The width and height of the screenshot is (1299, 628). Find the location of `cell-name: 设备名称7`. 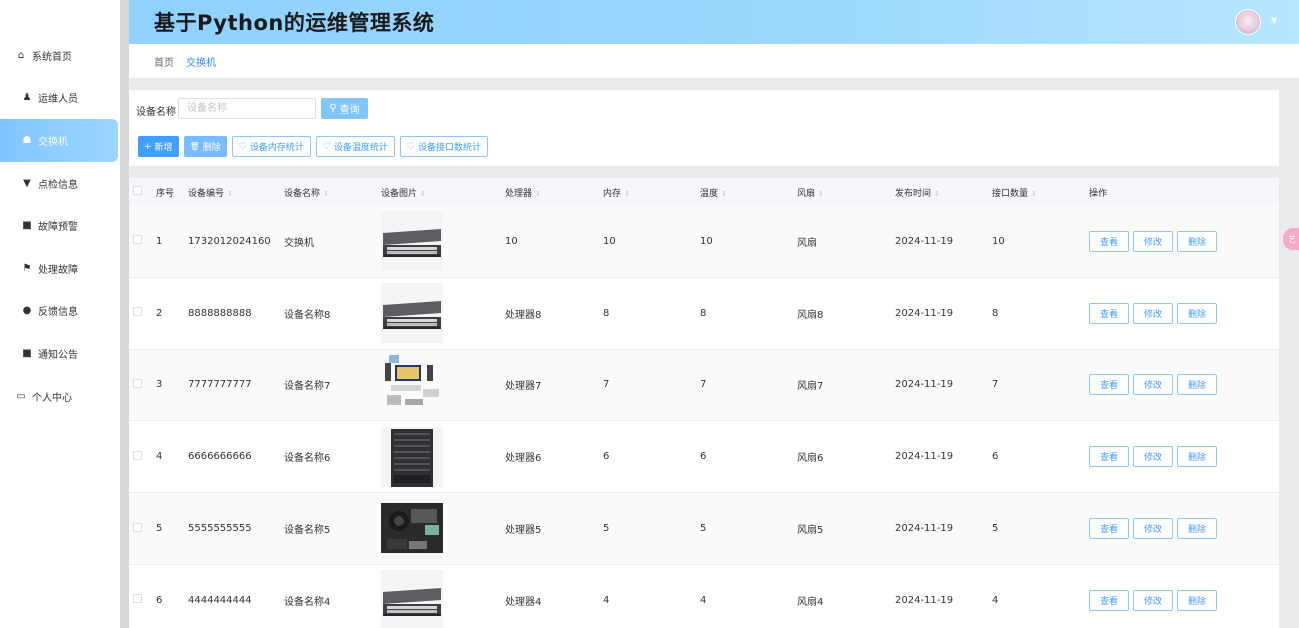

cell-name: 设备名称7 is located at coordinates (307, 387).